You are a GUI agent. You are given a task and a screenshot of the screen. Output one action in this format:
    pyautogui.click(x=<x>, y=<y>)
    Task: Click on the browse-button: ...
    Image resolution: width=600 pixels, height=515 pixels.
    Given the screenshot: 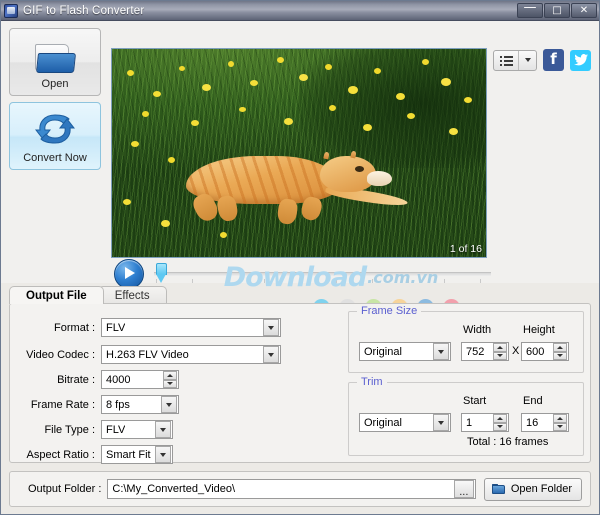 What is the action you would take?
    pyautogui.click(x=463, y=489)
    